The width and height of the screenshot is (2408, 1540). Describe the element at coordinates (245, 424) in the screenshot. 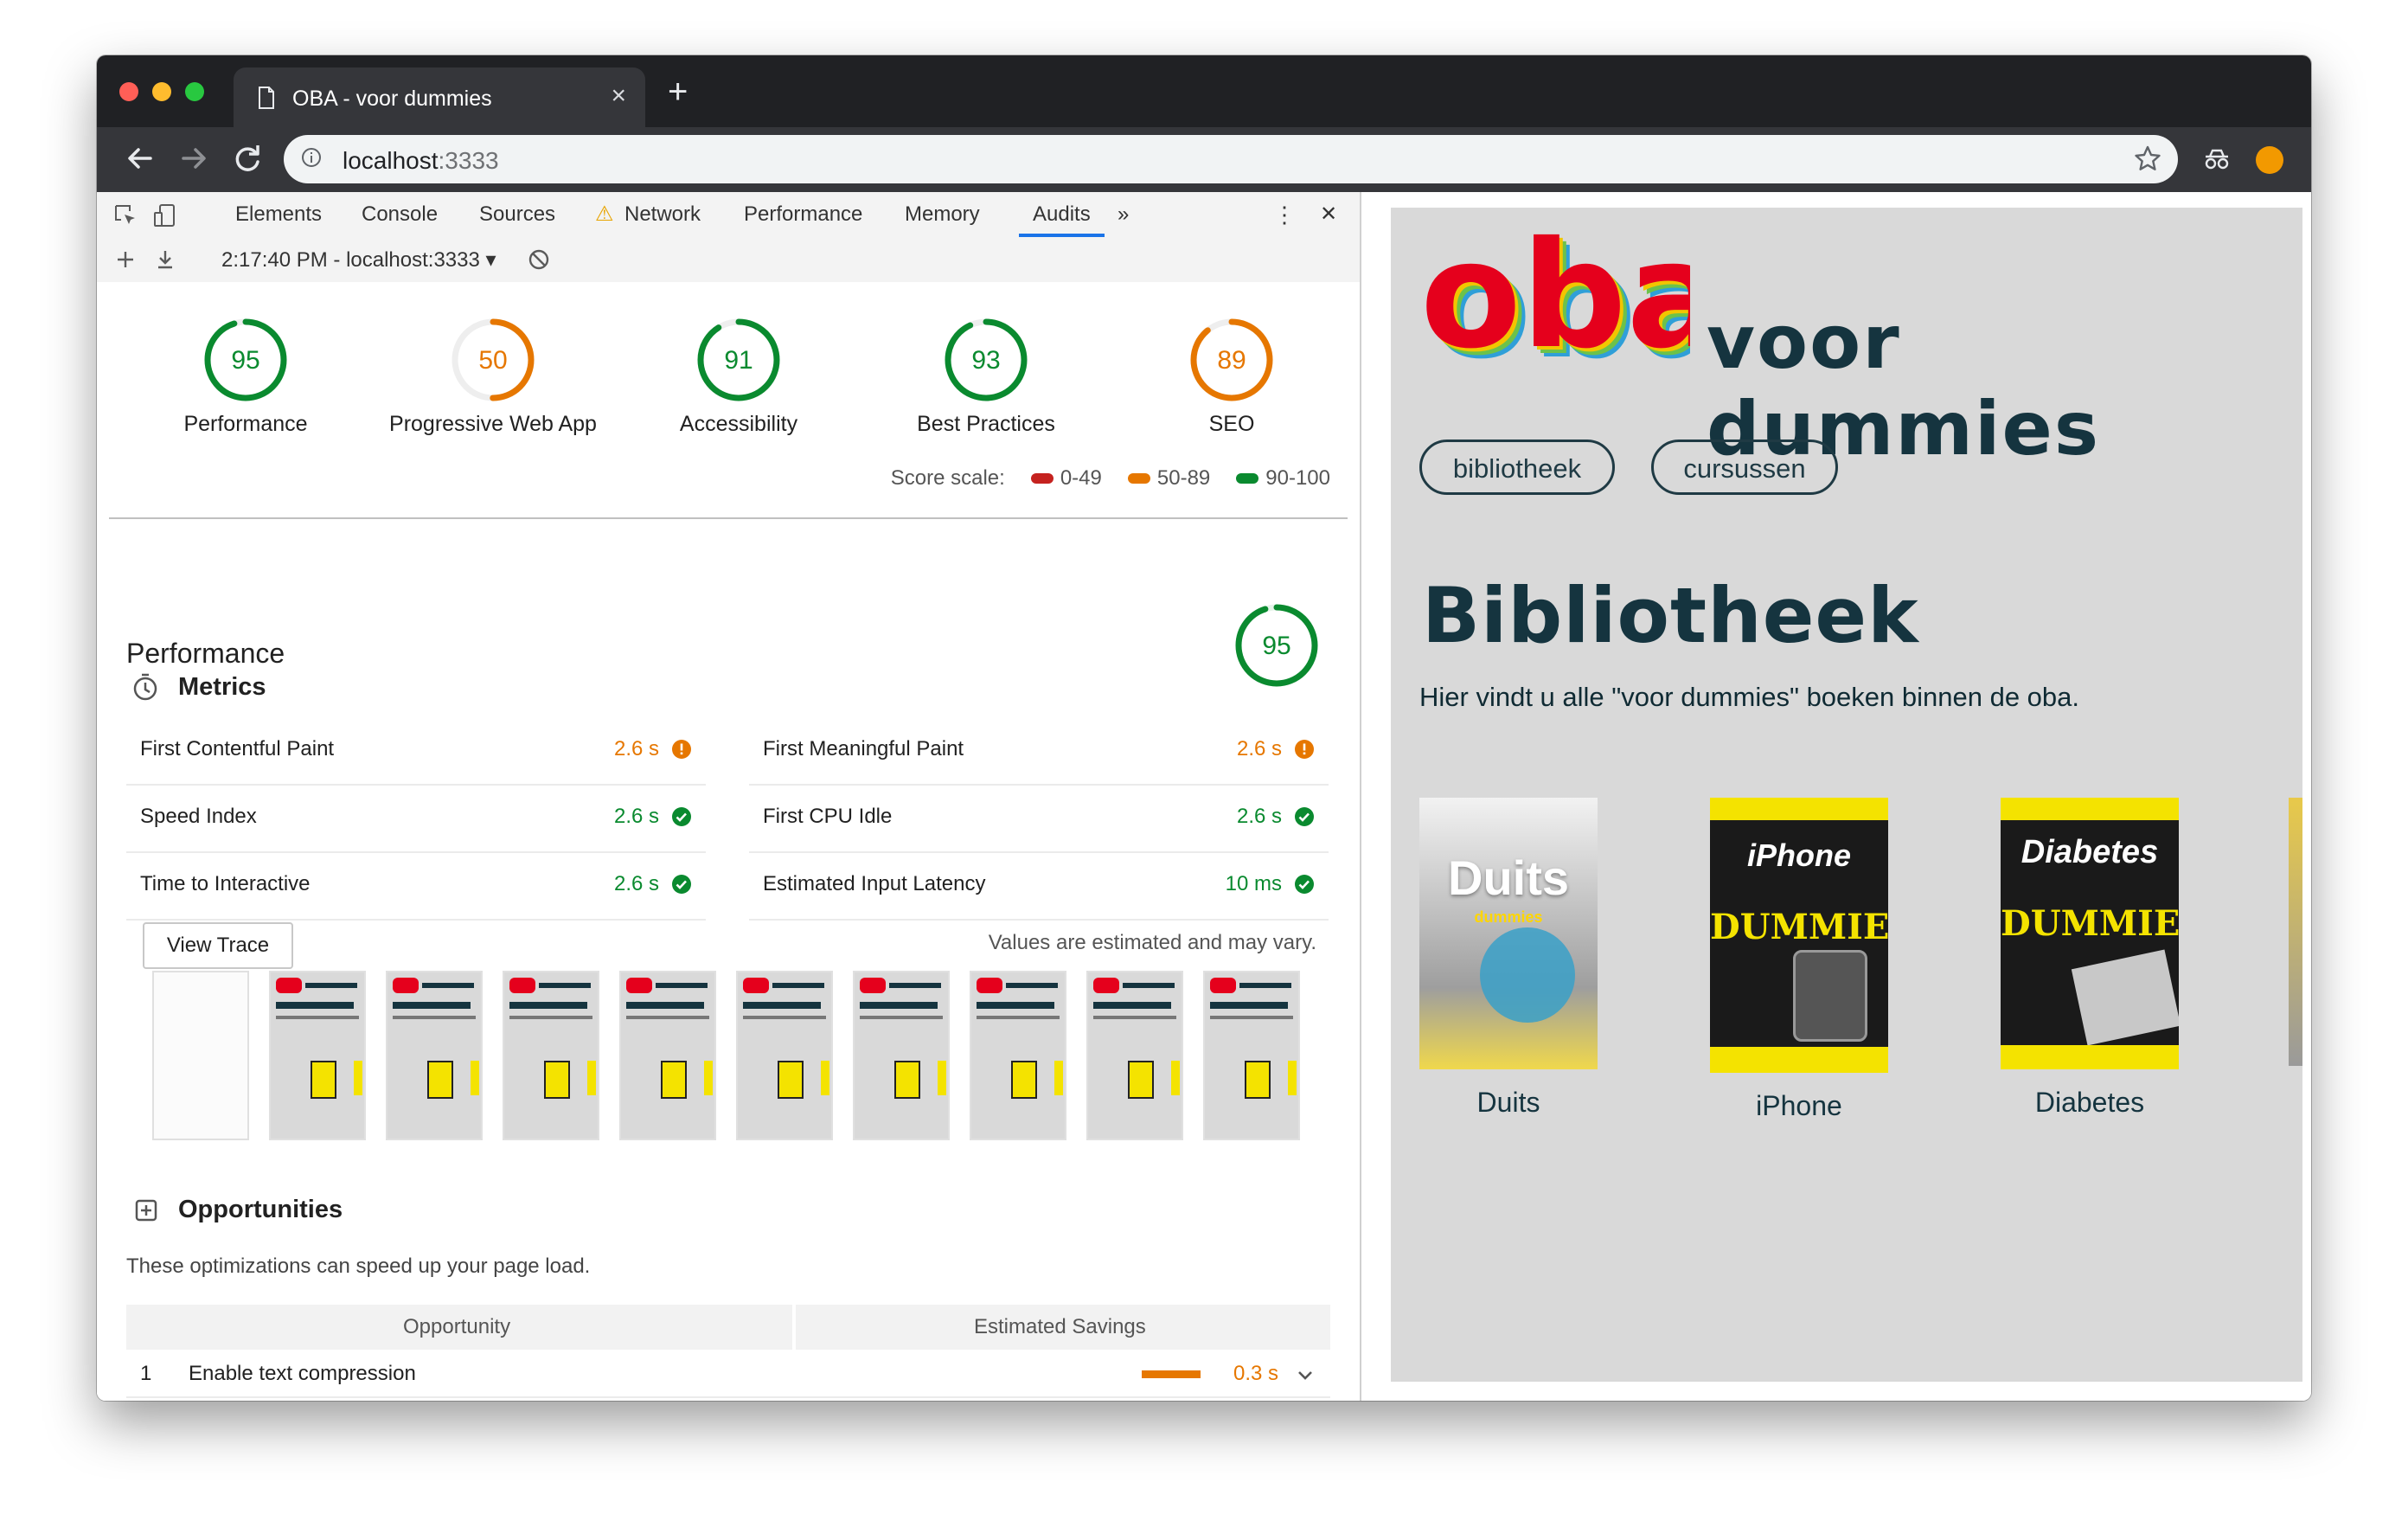

I see `category-label: Performance` at that location.